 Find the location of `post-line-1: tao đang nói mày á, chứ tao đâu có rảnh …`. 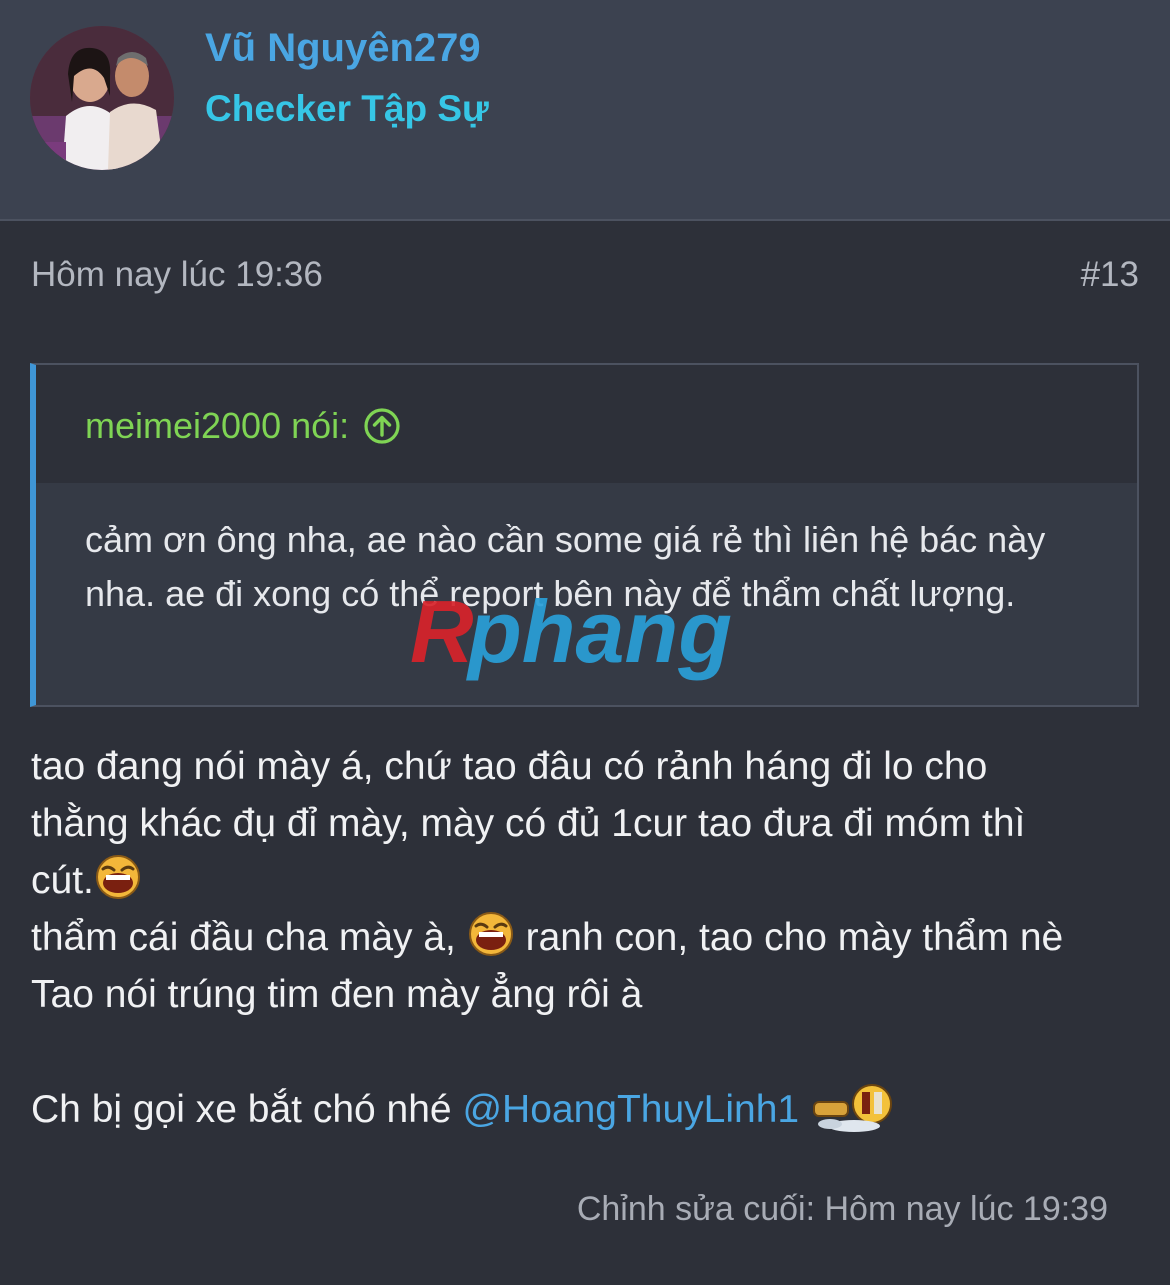

post-line-1: tao đang nói mày á, chứ tao đâu có rảnh … is located at coordinates (509, 766).